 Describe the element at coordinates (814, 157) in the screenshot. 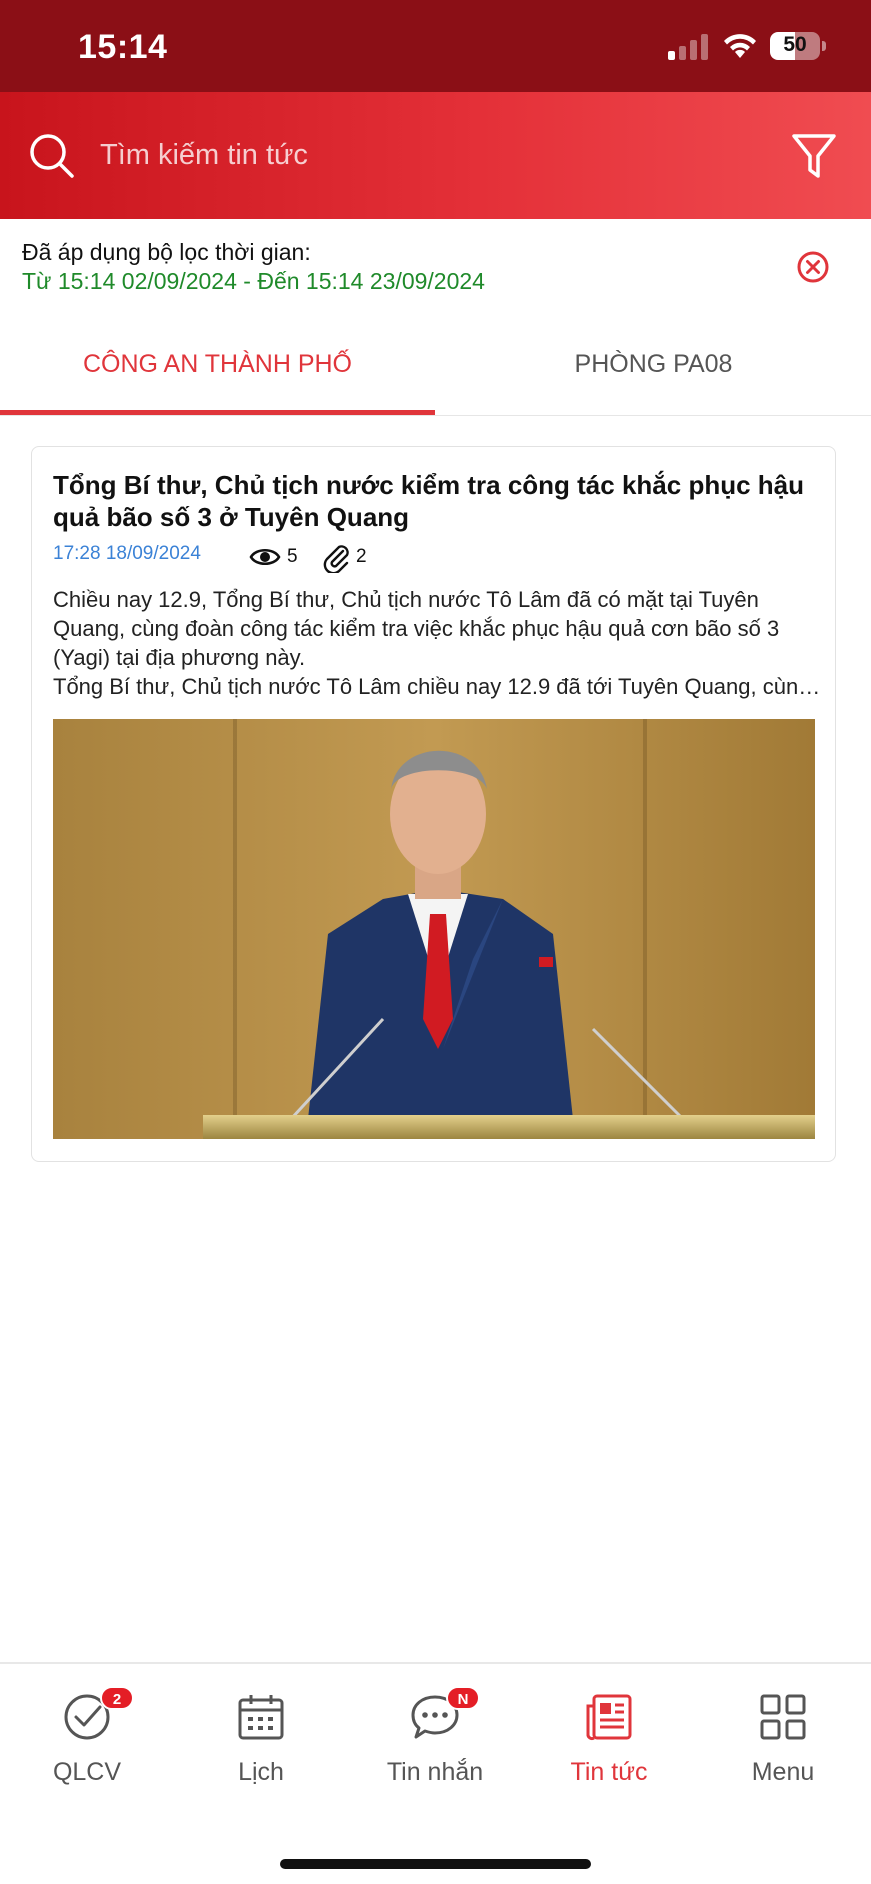

I see `filter-icon` at that location.